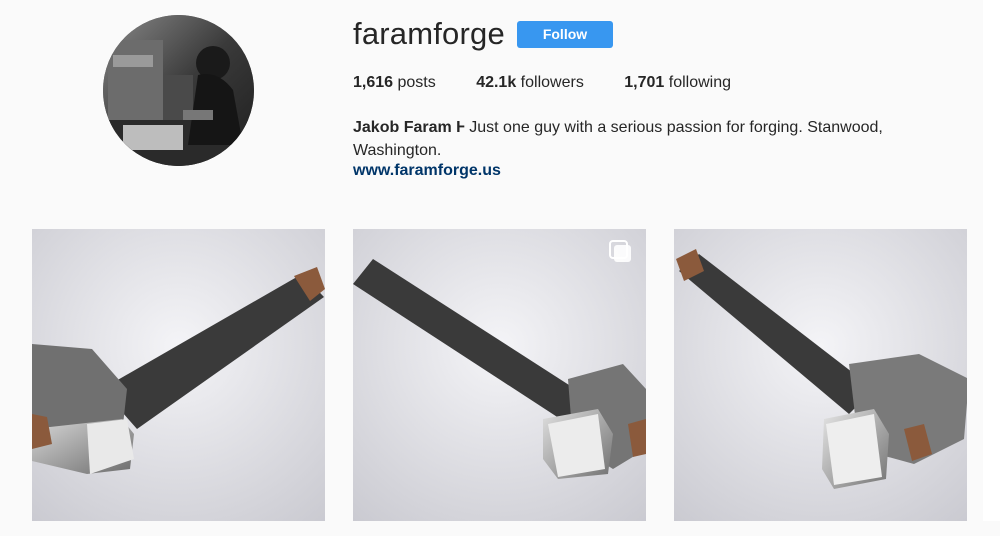 Image resolution: width=1000 pixels, height=536 pixels. Describe the element at coordinates (373, 82) in the screenshot. I see `posts-count: 1,616` at that location.